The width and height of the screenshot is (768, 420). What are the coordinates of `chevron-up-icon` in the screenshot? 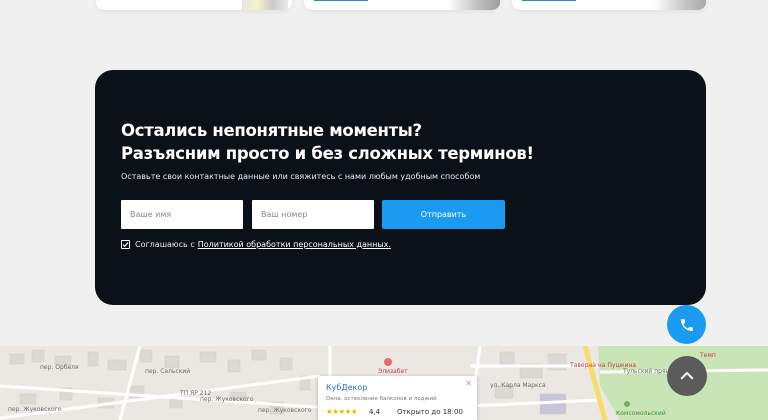 It's located at (687, 376).